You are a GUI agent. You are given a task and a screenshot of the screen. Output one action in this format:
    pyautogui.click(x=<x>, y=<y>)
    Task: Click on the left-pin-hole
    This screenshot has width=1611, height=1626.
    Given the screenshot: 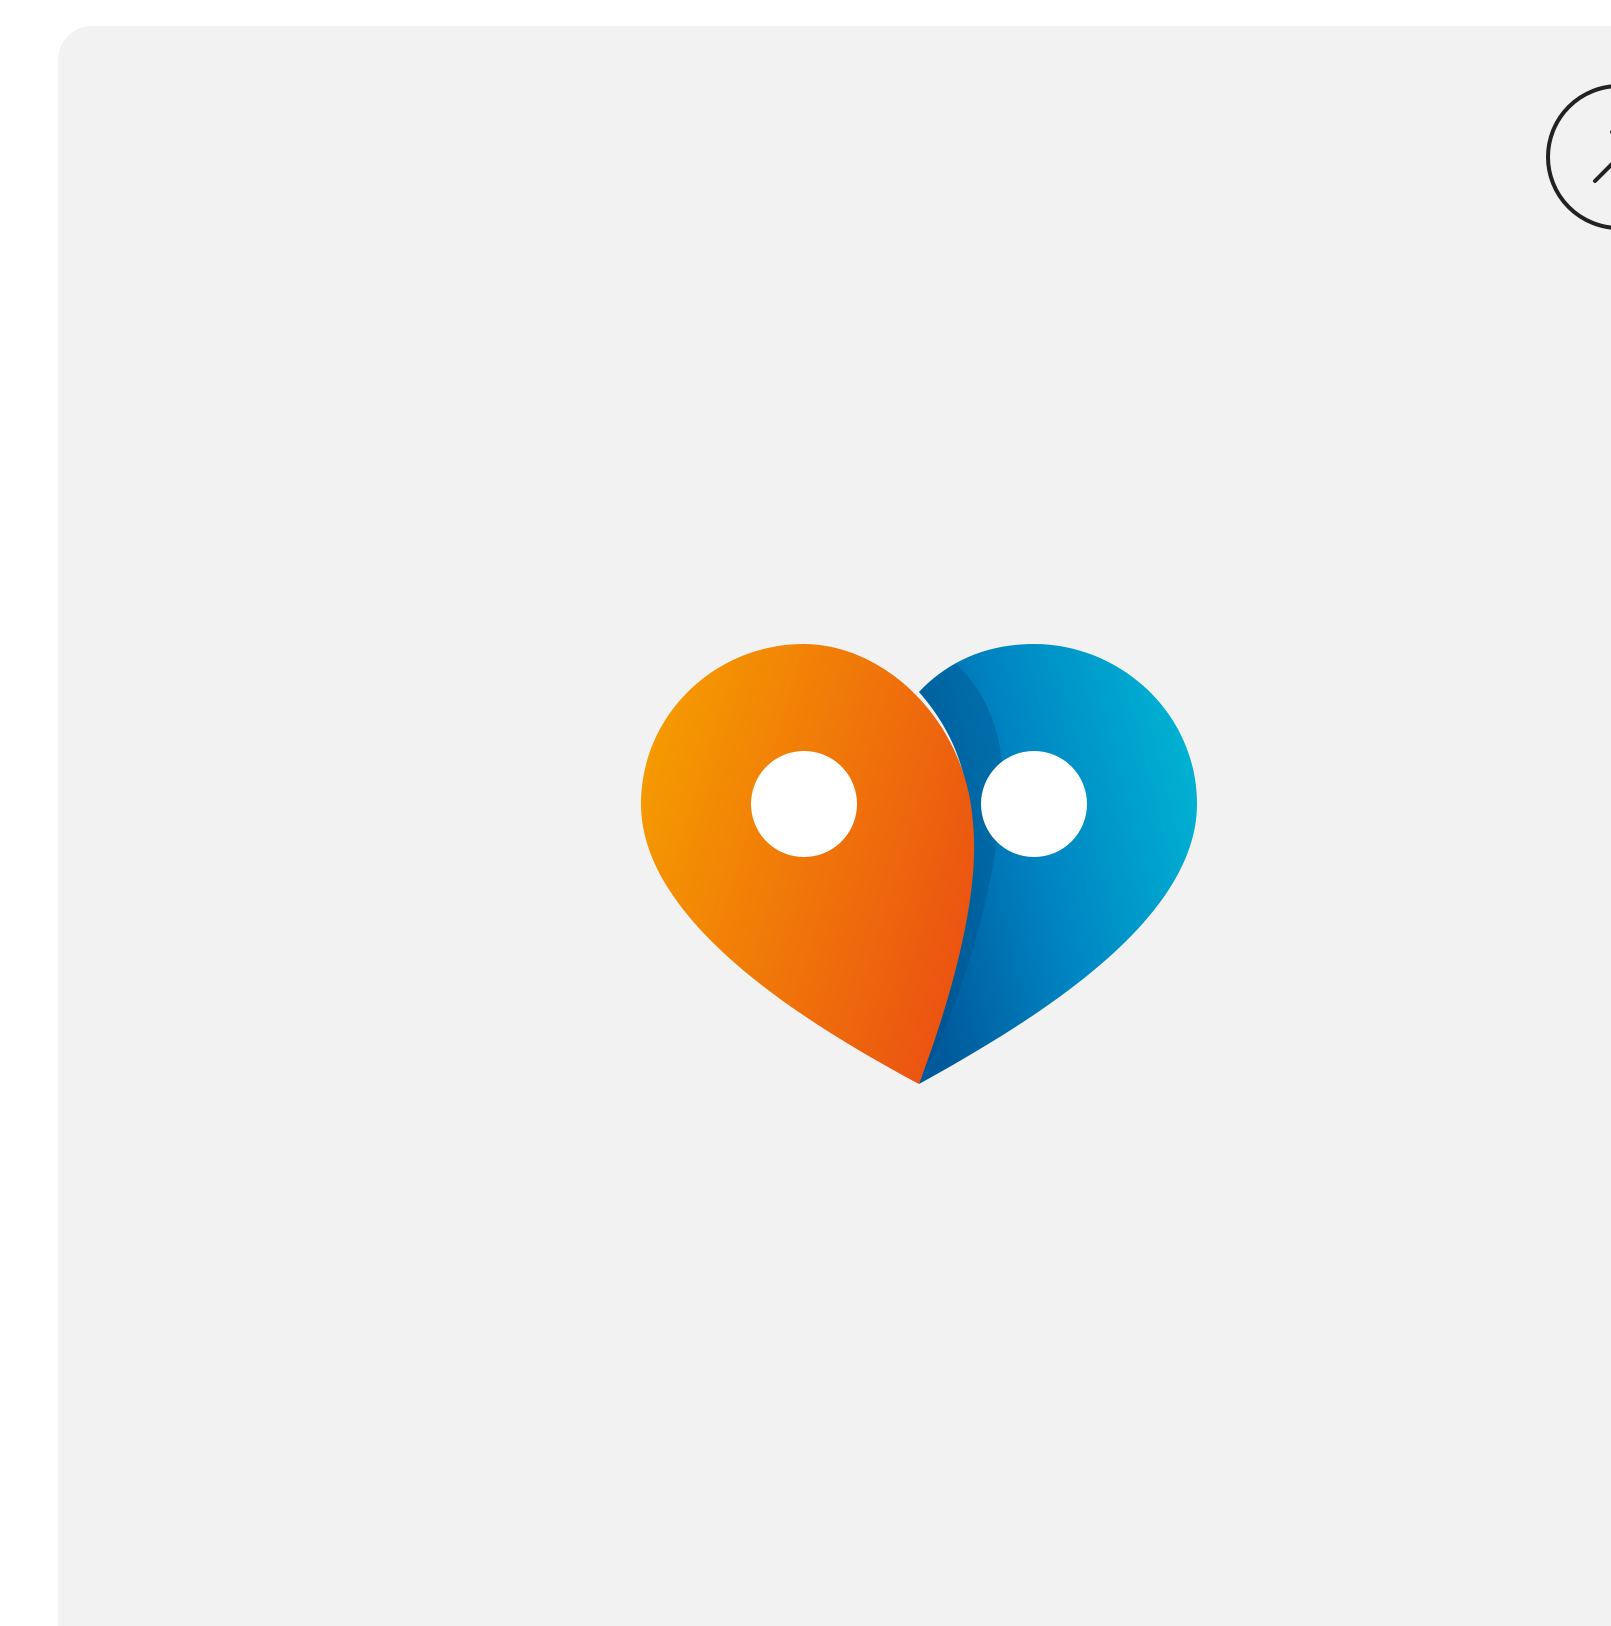 What is the action you would take?
    pyautogui.click(x=804, y=804)
    